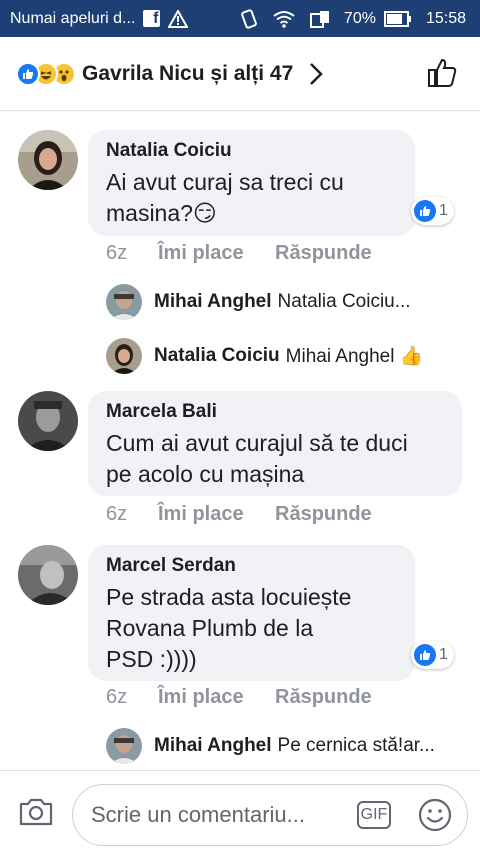 Image resolution: width=480 pixels, height=854 pixels. I want to click on reactors-title: Gavrila Nicu și alți 47, so click(187, 74).